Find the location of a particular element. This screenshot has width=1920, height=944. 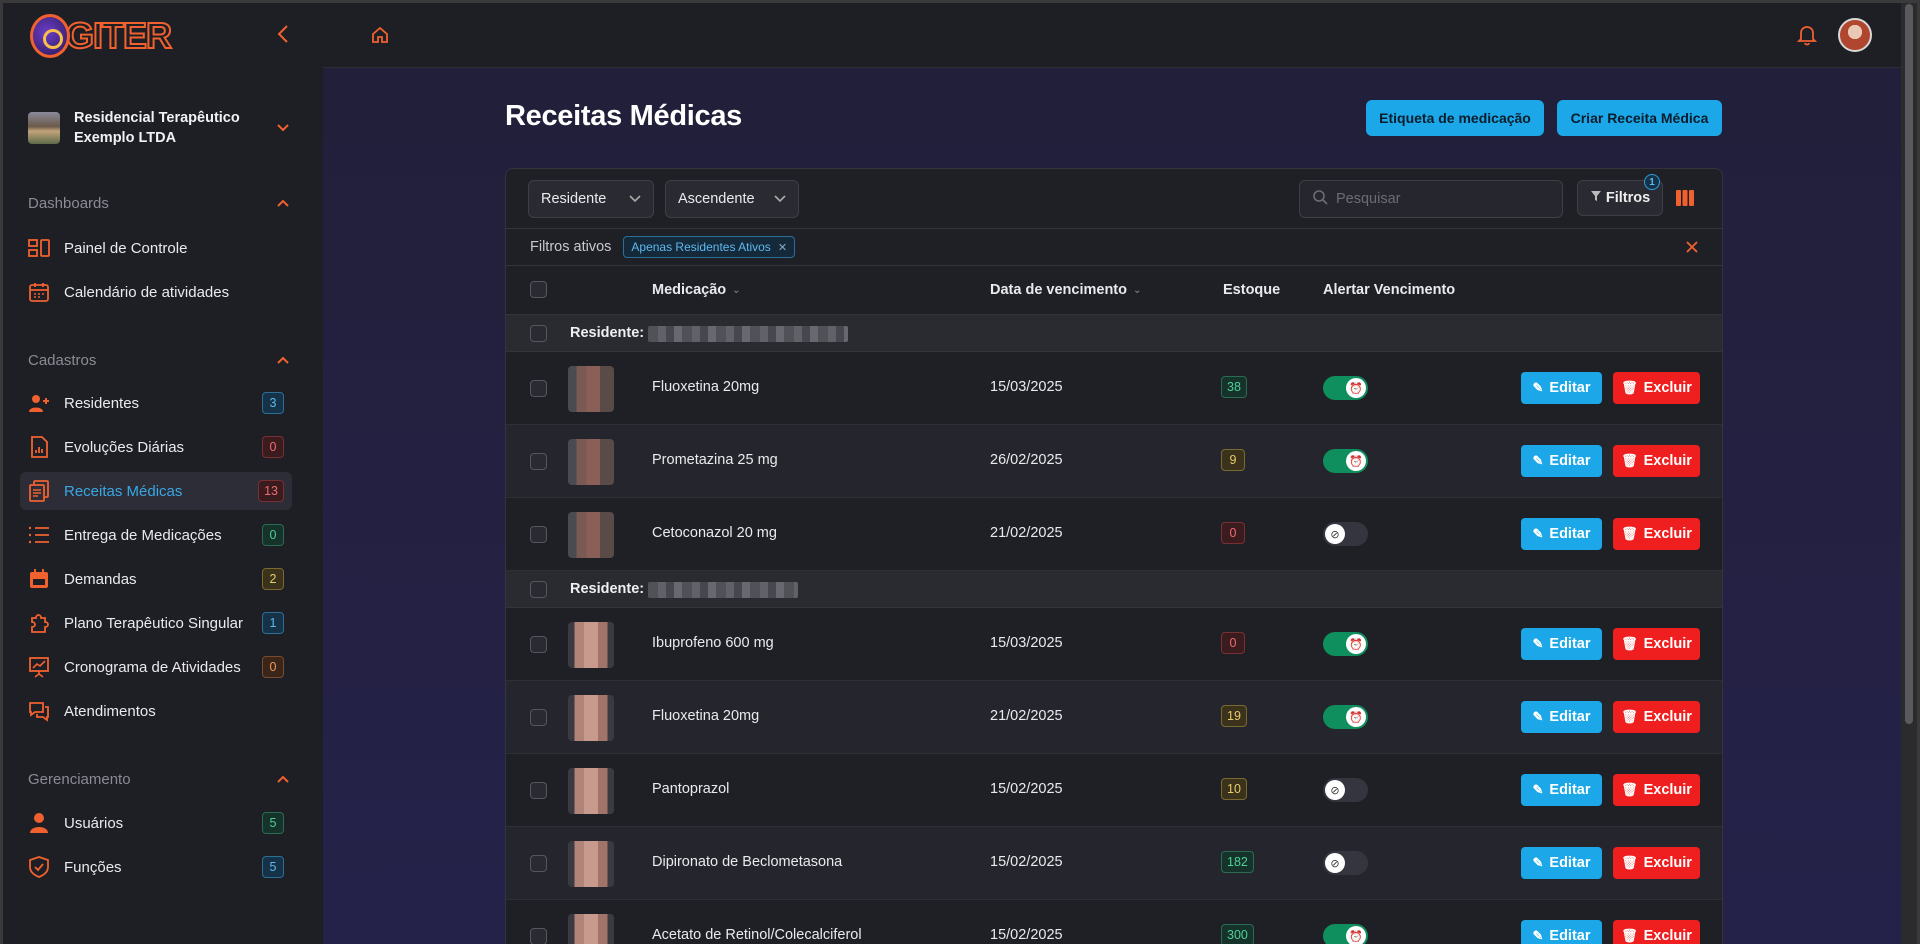

sidebar-item-evolucoes: Evoluções Diárias 0 is located at coordinates (156, 447).